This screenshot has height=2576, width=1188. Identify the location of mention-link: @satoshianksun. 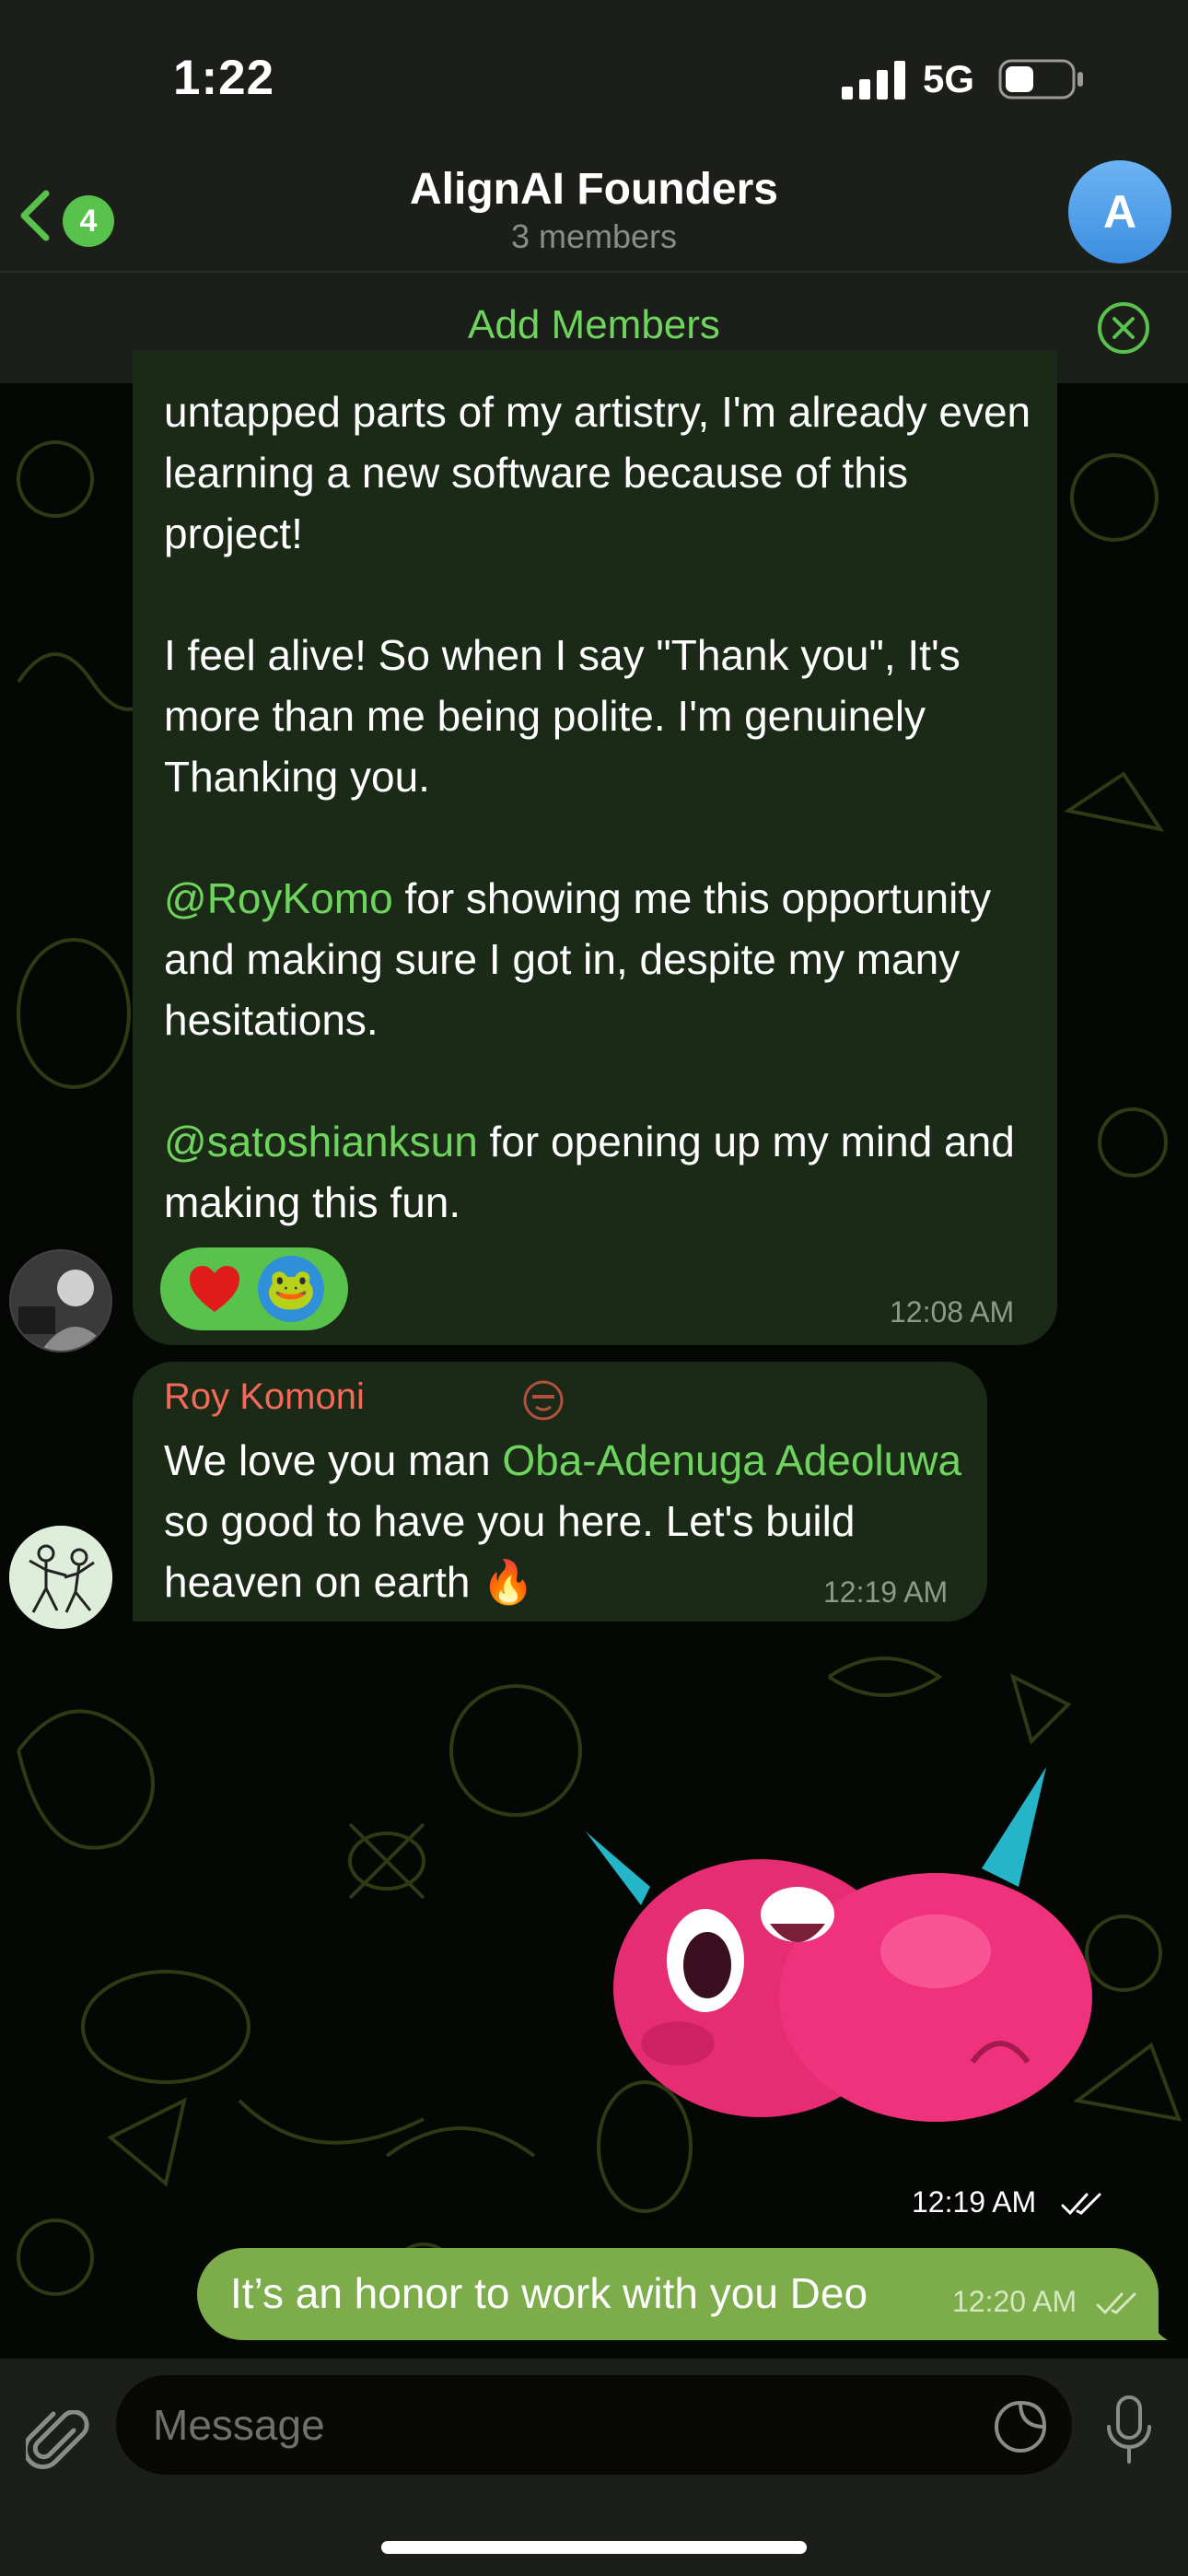
(321, 1141).